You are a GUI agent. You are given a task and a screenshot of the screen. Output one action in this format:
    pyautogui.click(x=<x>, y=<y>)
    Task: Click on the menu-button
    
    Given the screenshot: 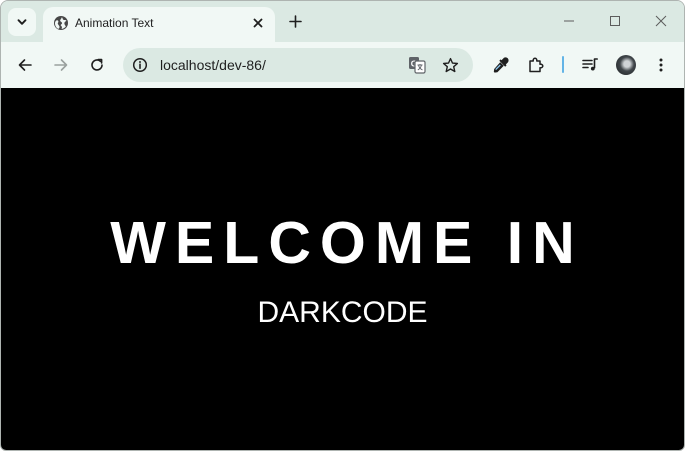 What is the action you would take?
    pyautogui.click(x=661, y=65)
    